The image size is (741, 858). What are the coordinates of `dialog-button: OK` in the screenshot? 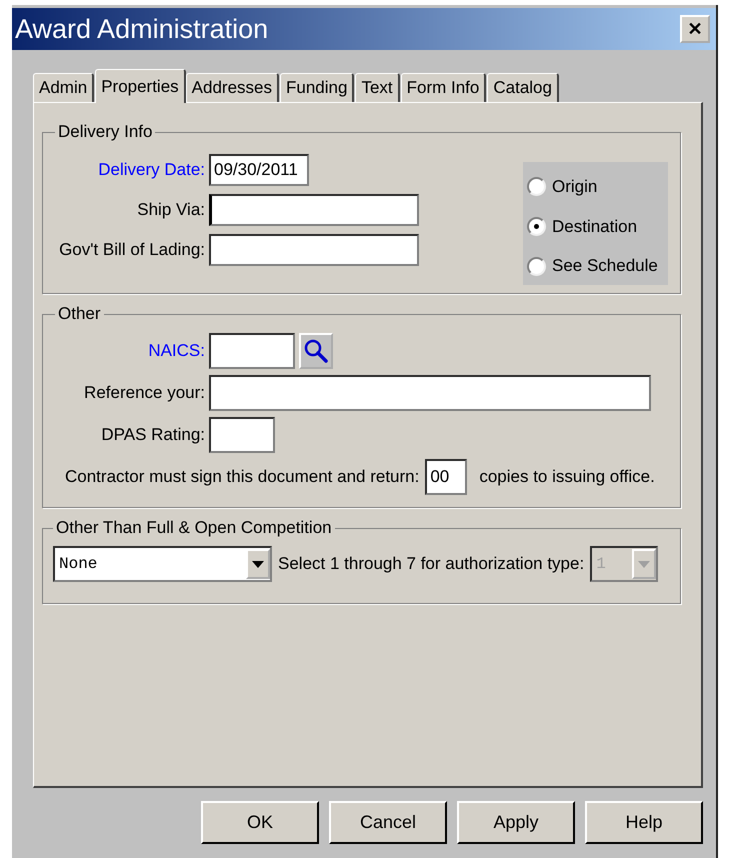 It's located at (260, 822).